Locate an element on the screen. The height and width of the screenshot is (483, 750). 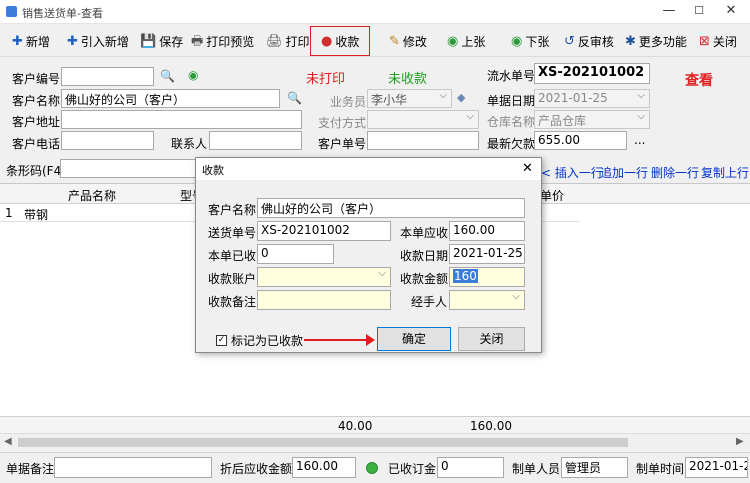
collect-icon: ● is located at coordinates (327, 41).